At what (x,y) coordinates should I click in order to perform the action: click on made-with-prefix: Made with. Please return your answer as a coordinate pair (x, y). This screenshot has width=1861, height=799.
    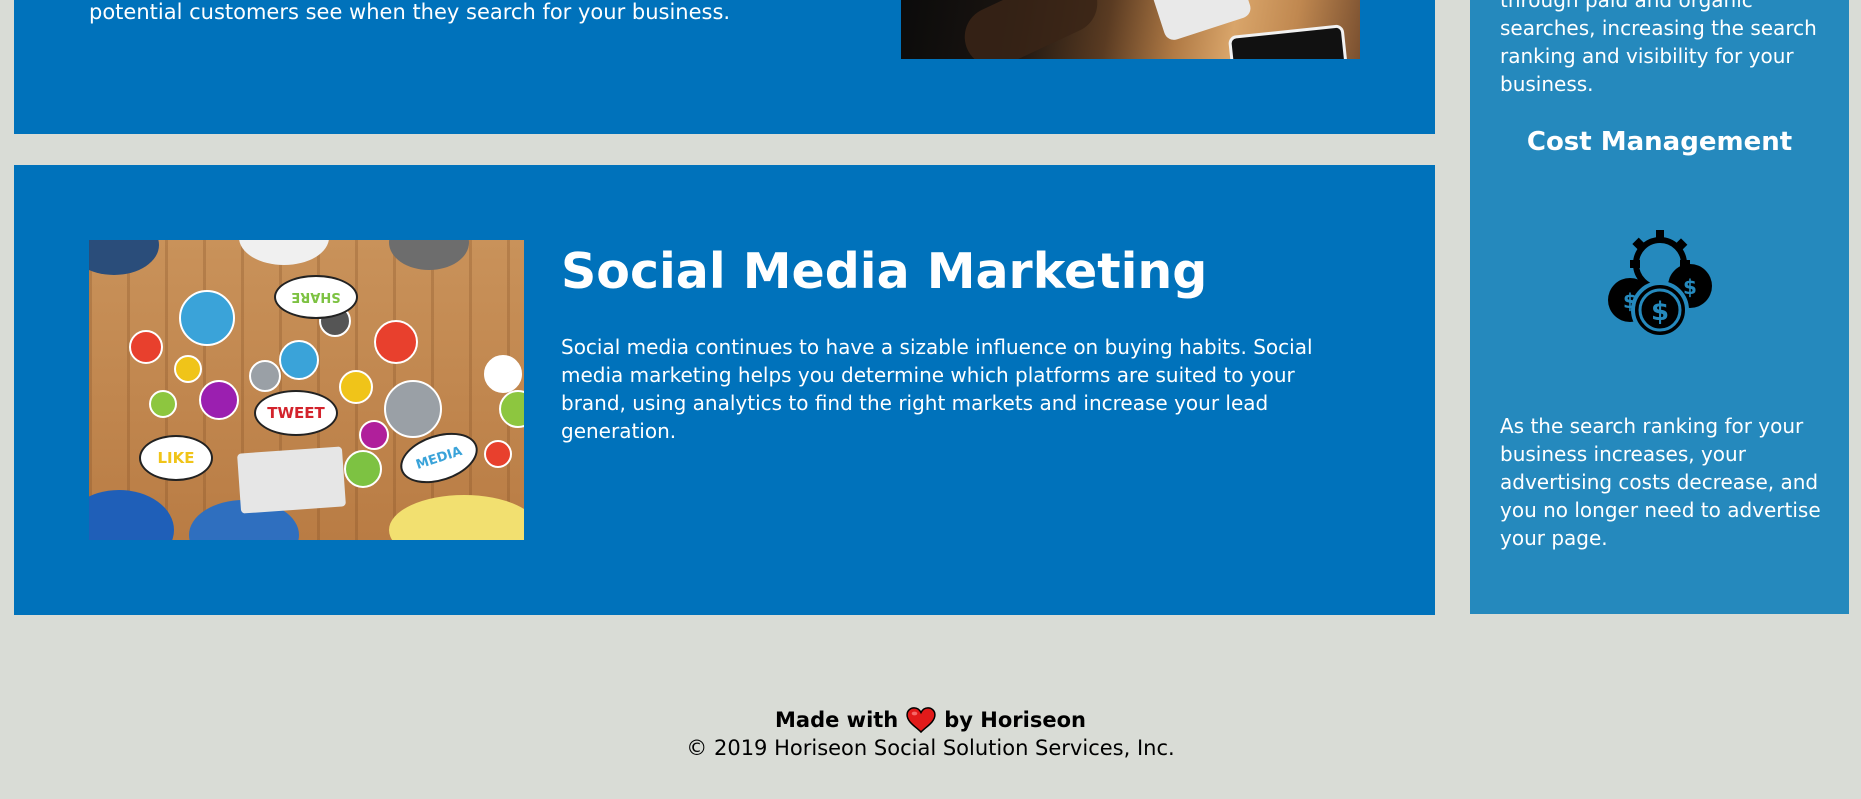
    Looking at the image, I should click on (837, 720).